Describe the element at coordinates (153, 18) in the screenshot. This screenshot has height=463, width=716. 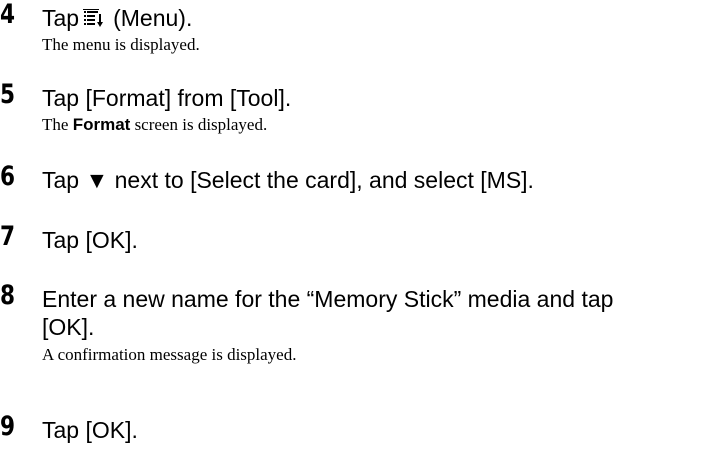
I see `step-title-suffix: (Menu).` at that location.